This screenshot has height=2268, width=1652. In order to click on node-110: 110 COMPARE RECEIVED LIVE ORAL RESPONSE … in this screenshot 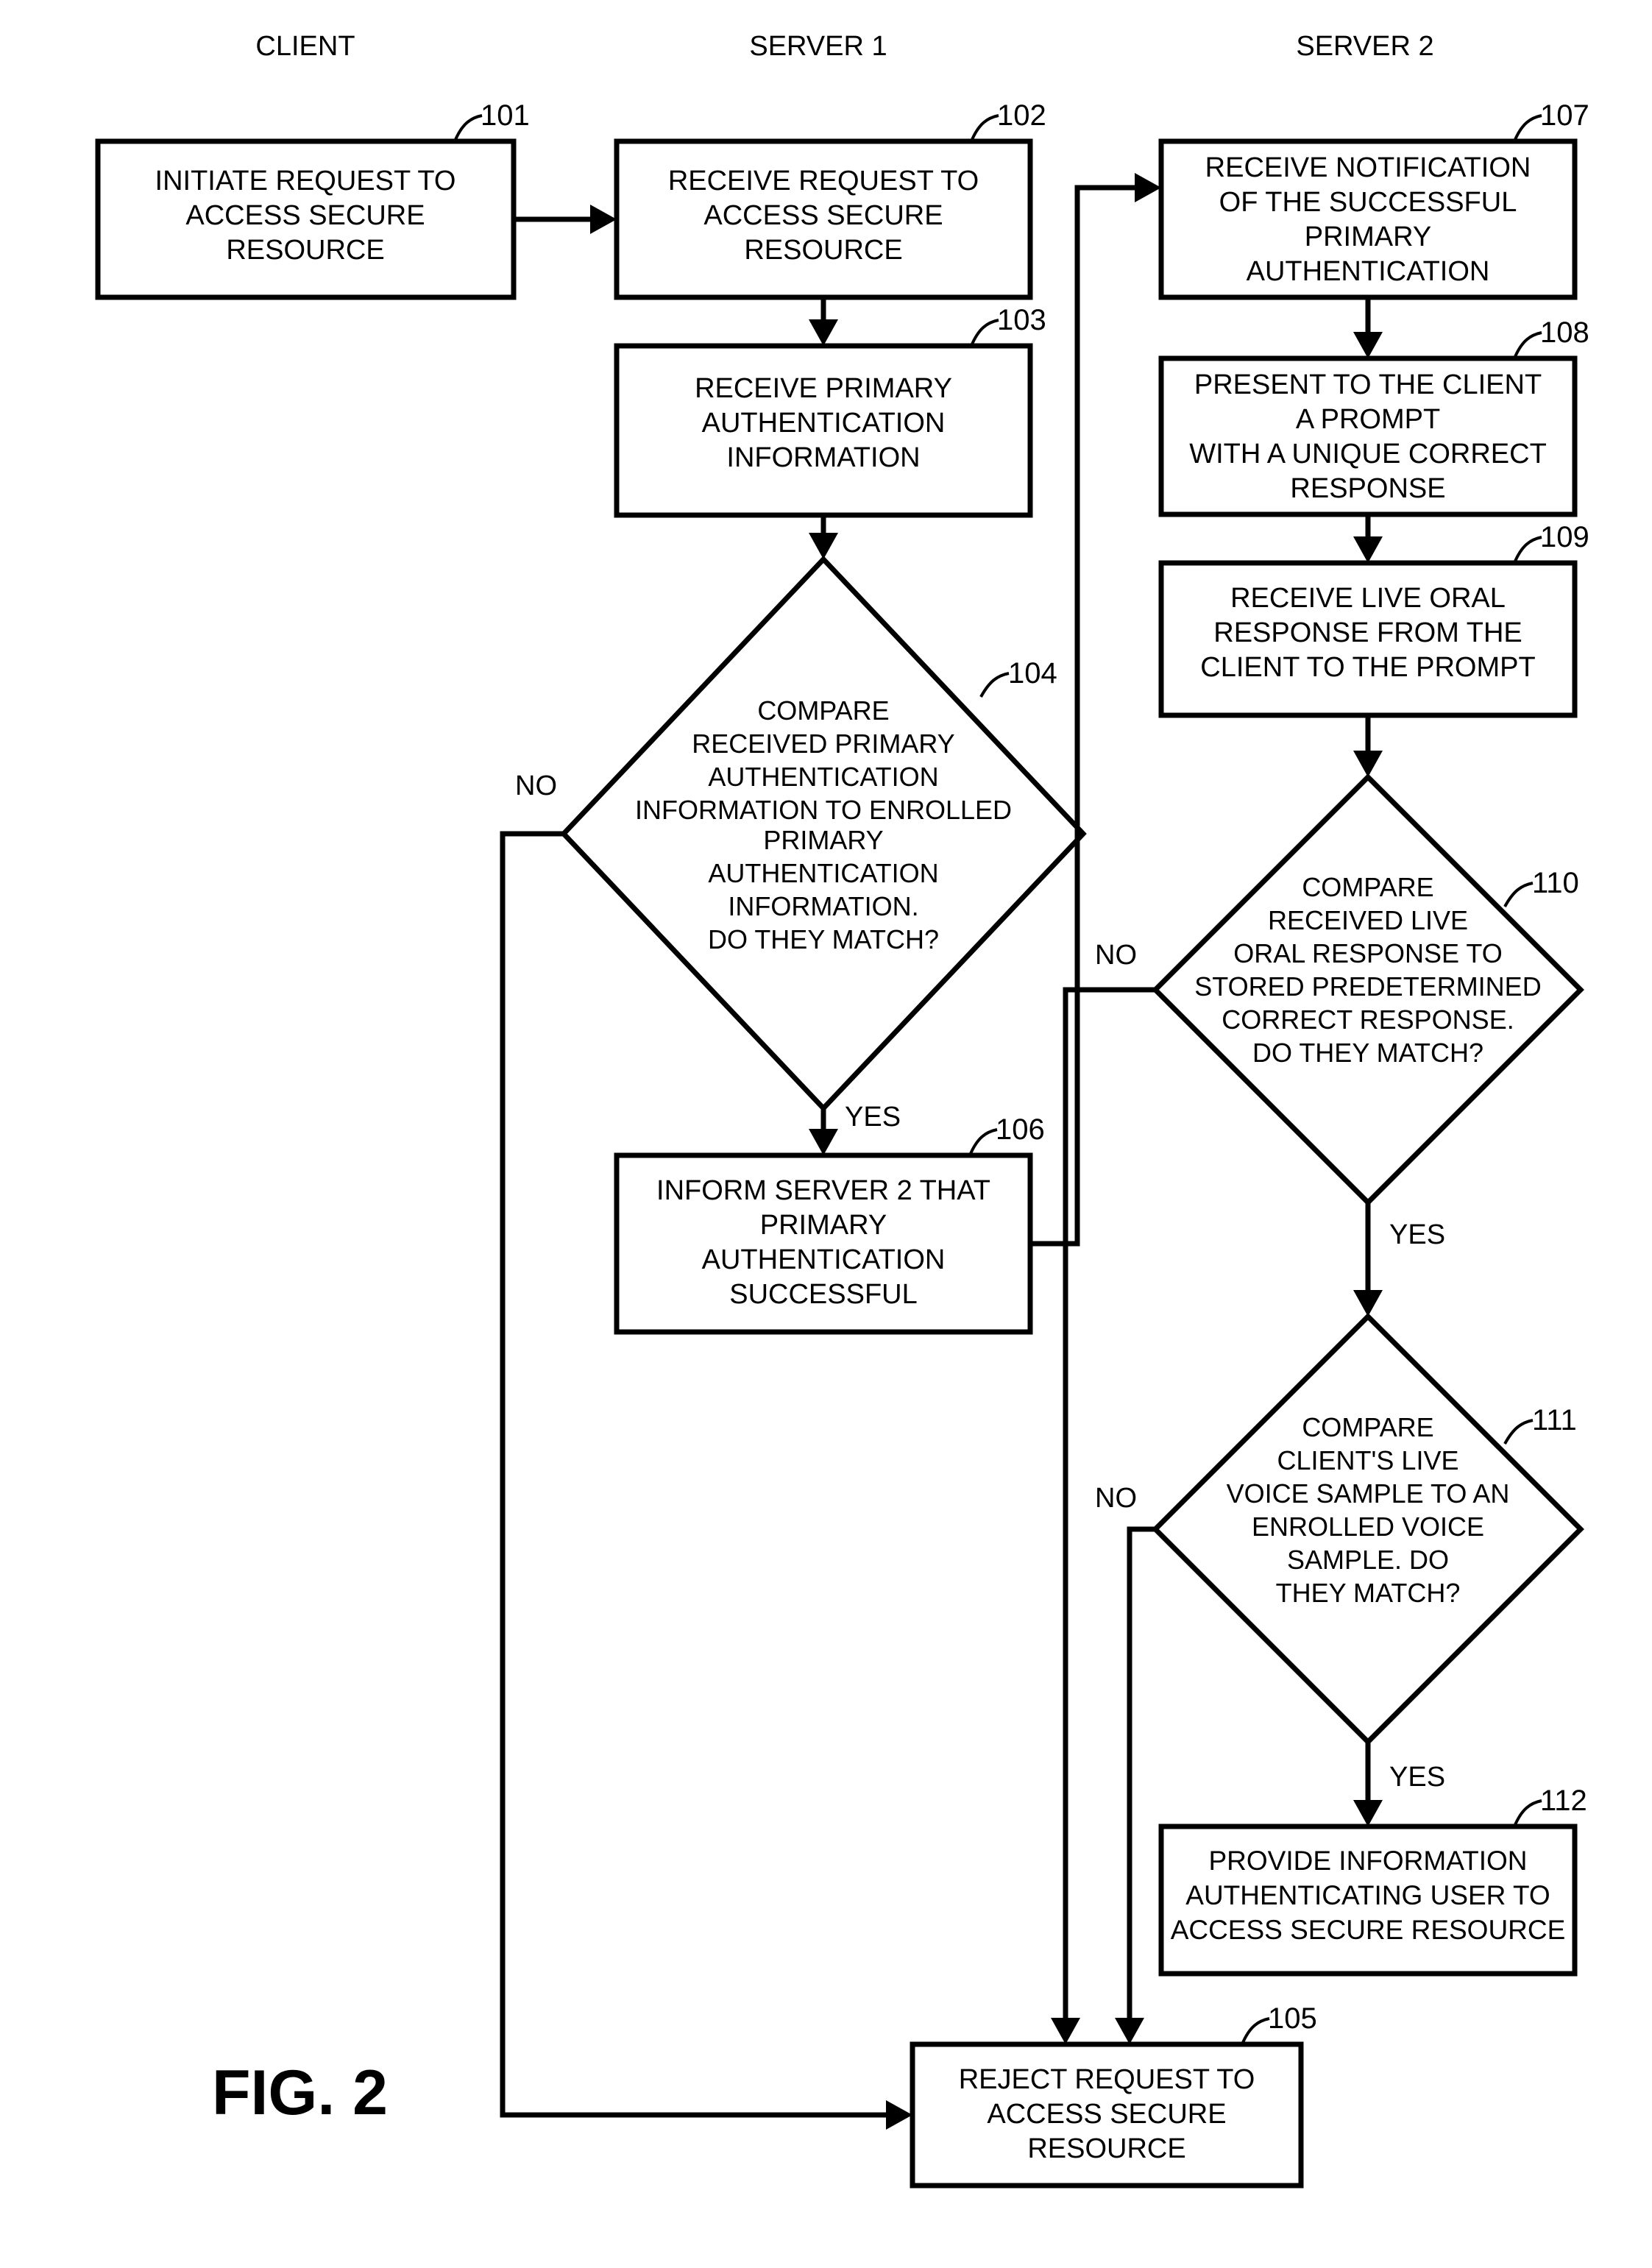, I will do `click(1368, 990)`.